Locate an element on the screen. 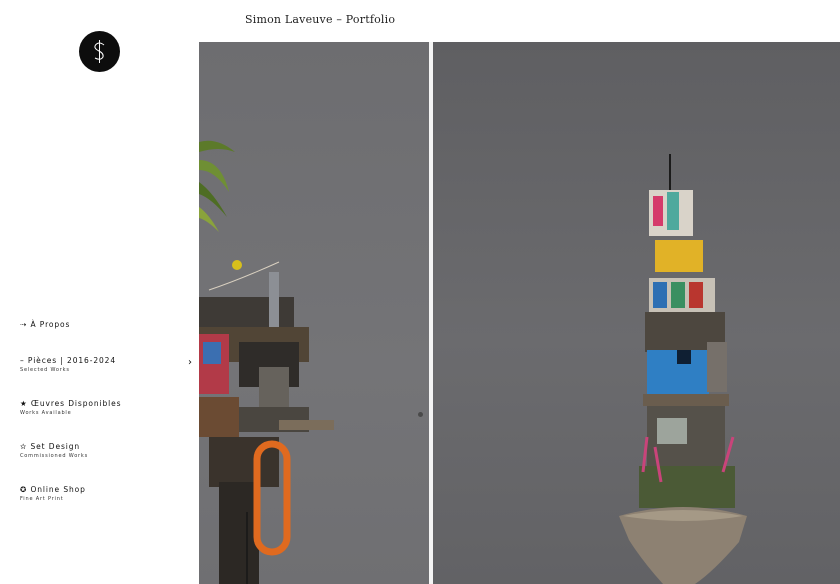 This screenshot has height=584, width=840. carousel-dot is located at coordinates (420, 414).